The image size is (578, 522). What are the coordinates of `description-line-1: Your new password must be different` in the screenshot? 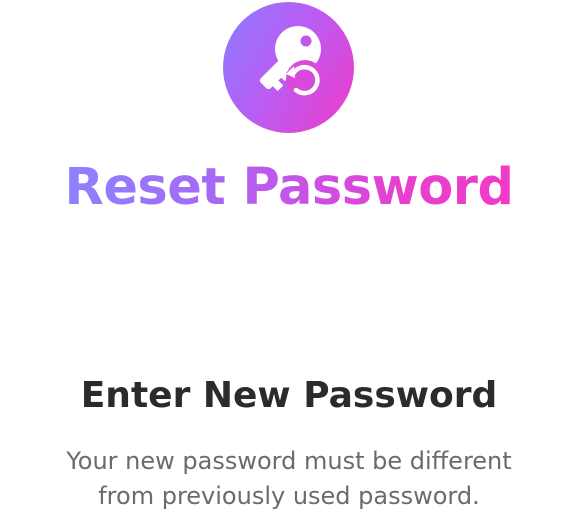 It's located at (289, 461).